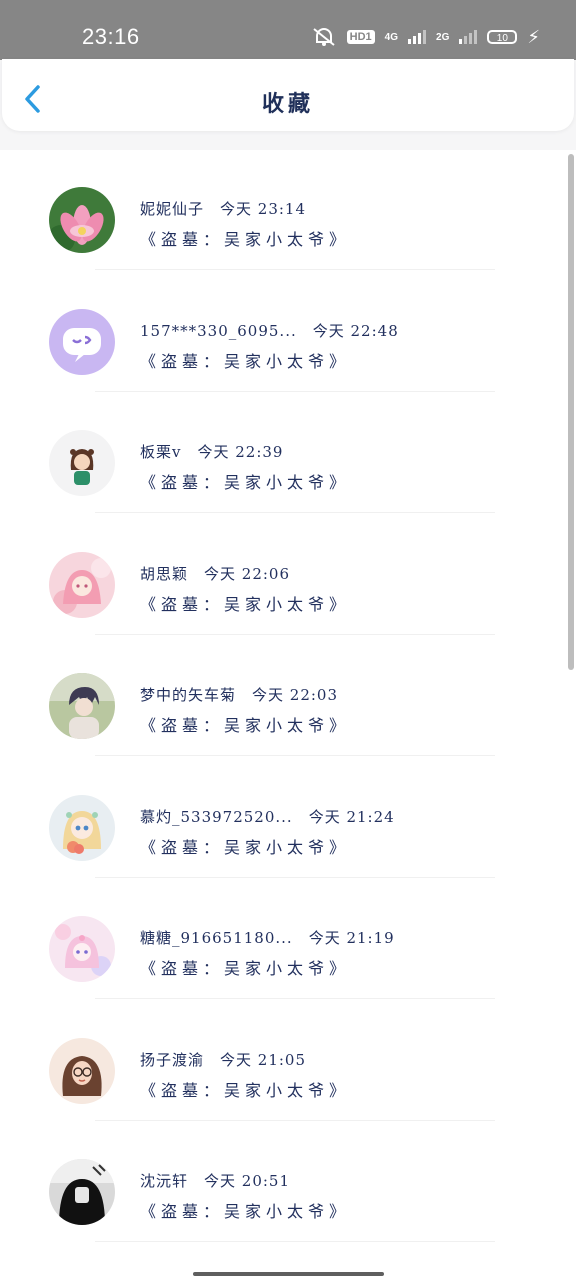 The height and width of the screenshot is (1280, 576). Describe the element at coordinates (295, 695) in the screenshot. I see `timestamp: 今天 22:03` at that location.